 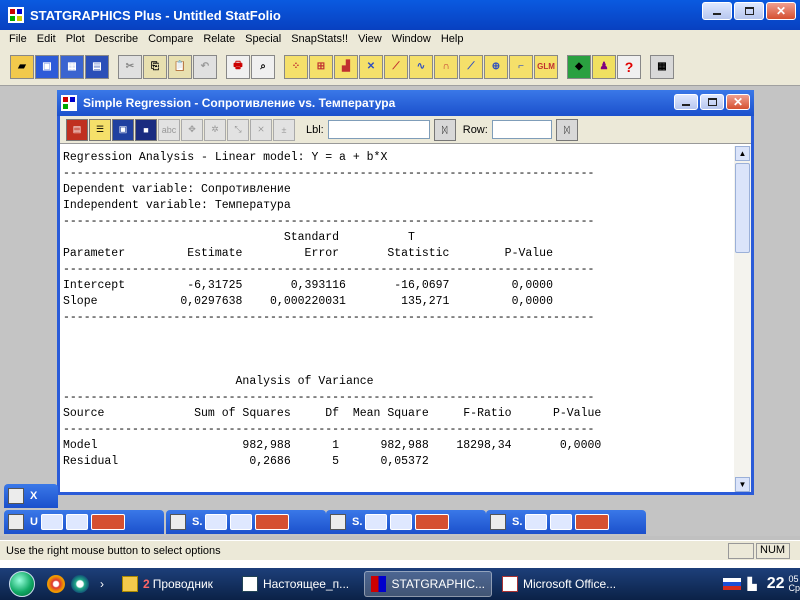 What do you see at coordinates (400, 15) in the screenshot?
I see `app-title-bar: STATGRAPHICS Plus - Untitled StatFolio ✕` at bounding box center [400, 15].